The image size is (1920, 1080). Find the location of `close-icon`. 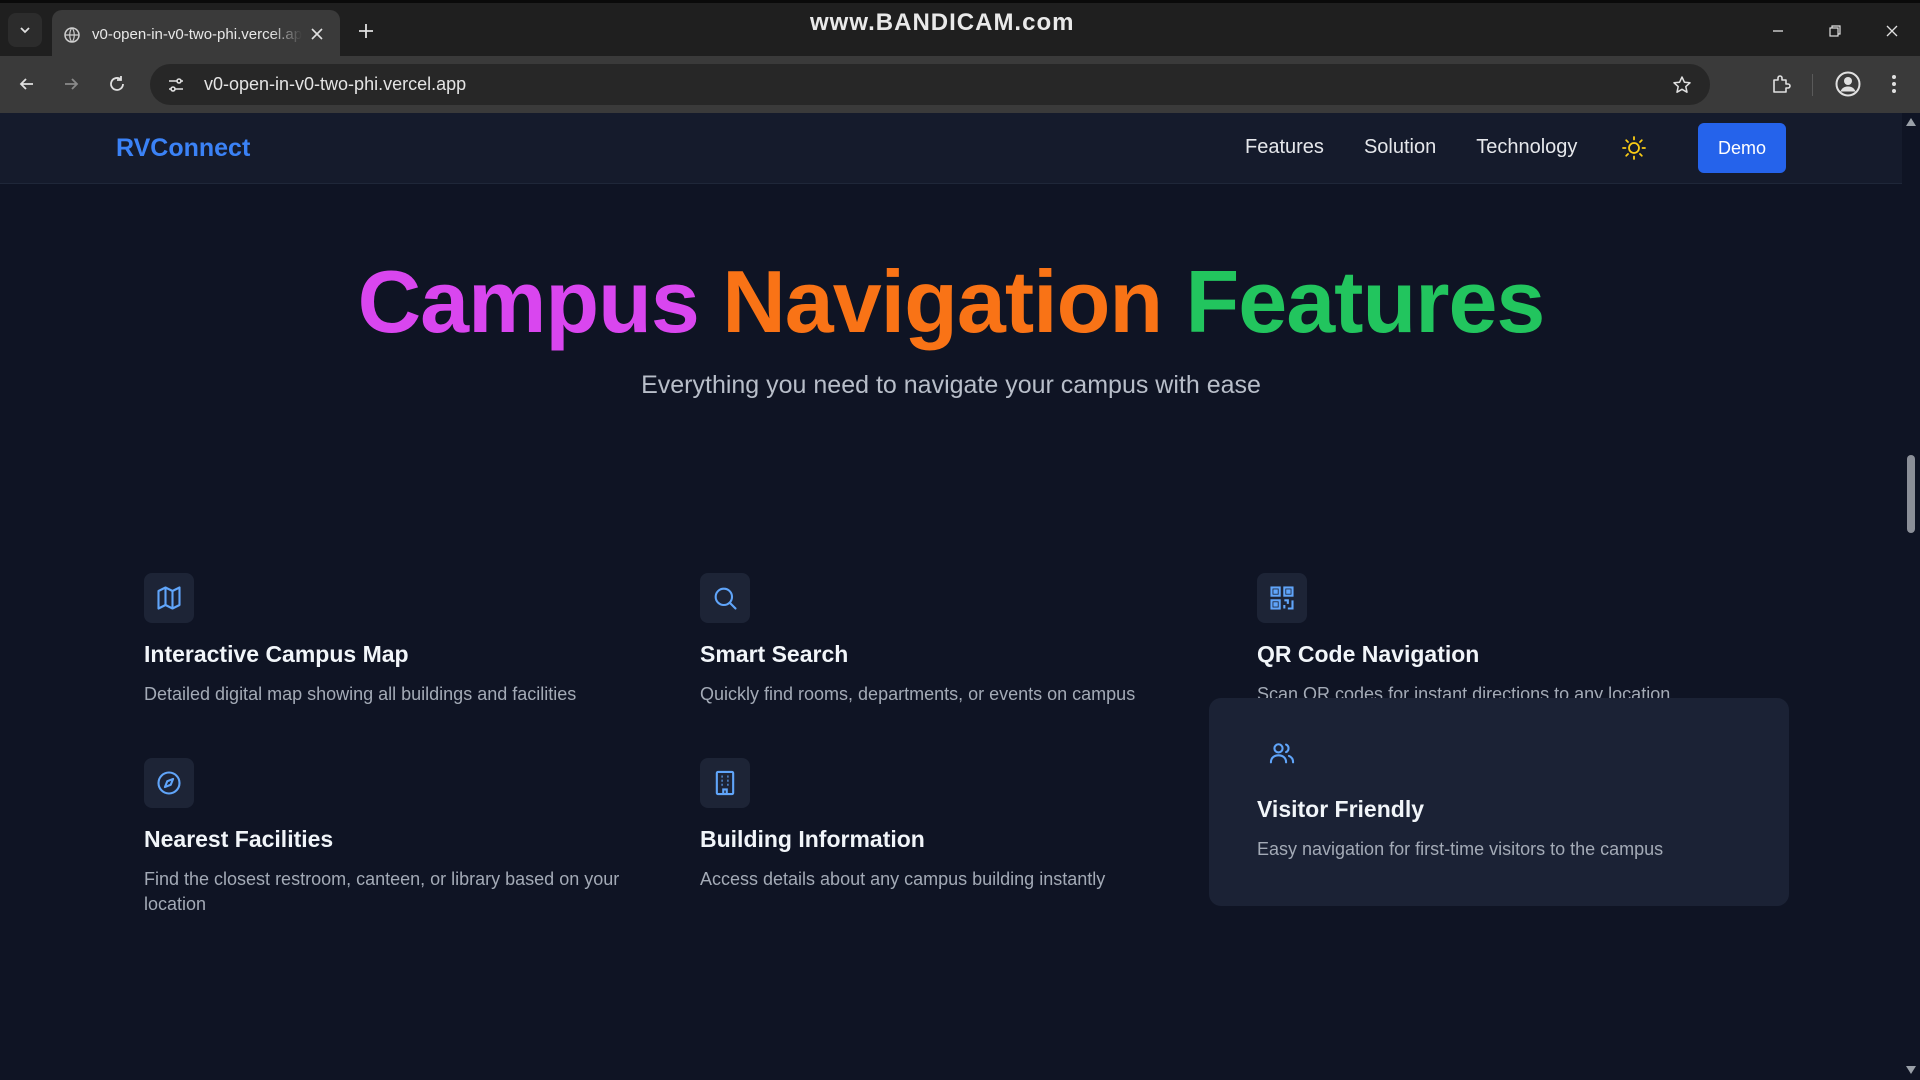

close-icon is located at coordinates (1891, 31).